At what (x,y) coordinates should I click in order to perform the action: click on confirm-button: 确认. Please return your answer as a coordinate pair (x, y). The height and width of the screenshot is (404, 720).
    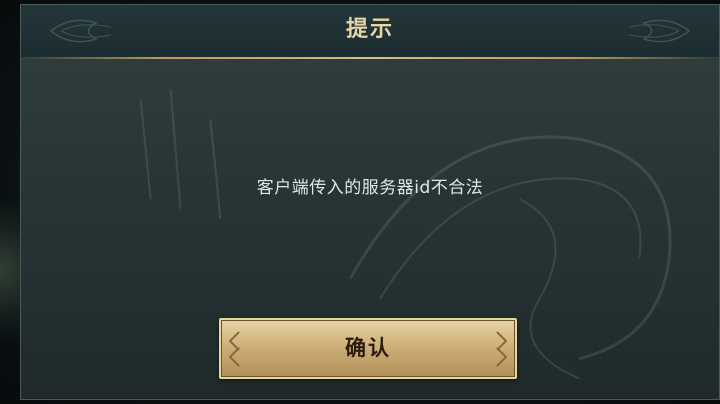
    Looking at the image, I should click on (368, 348).